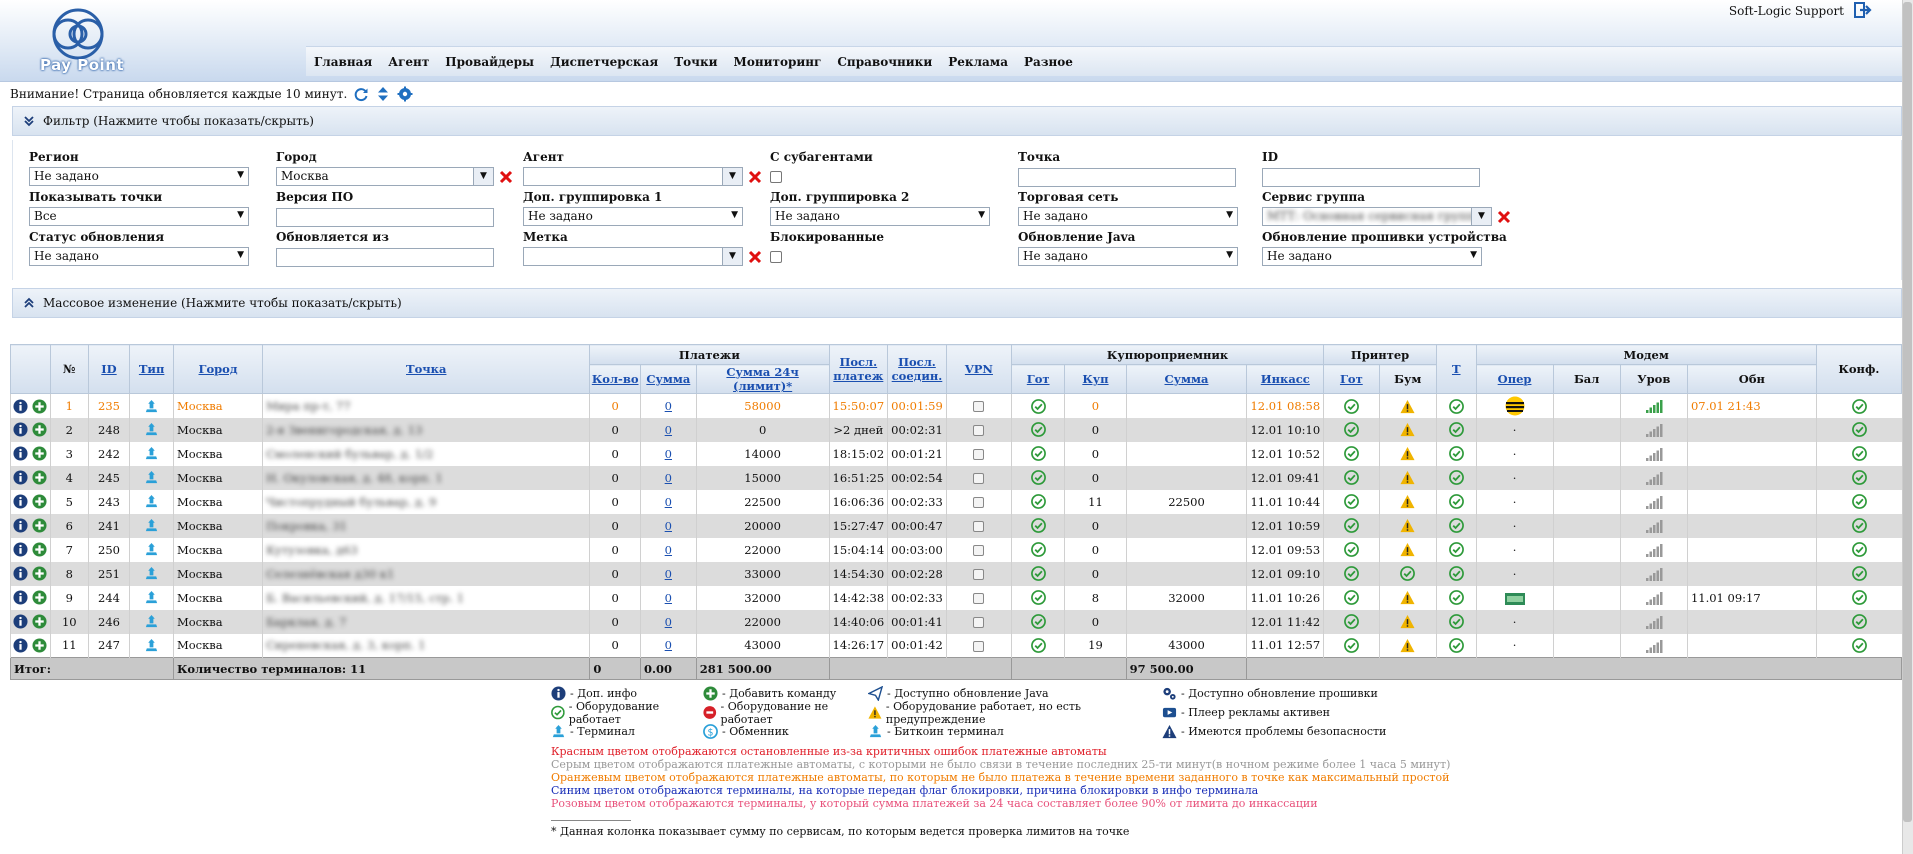 This screenshot has height=854, width=1913. Describe the element at coordinates (633, 216) in the screenshot. I see `group1-select: Не задано ▼` at that location.